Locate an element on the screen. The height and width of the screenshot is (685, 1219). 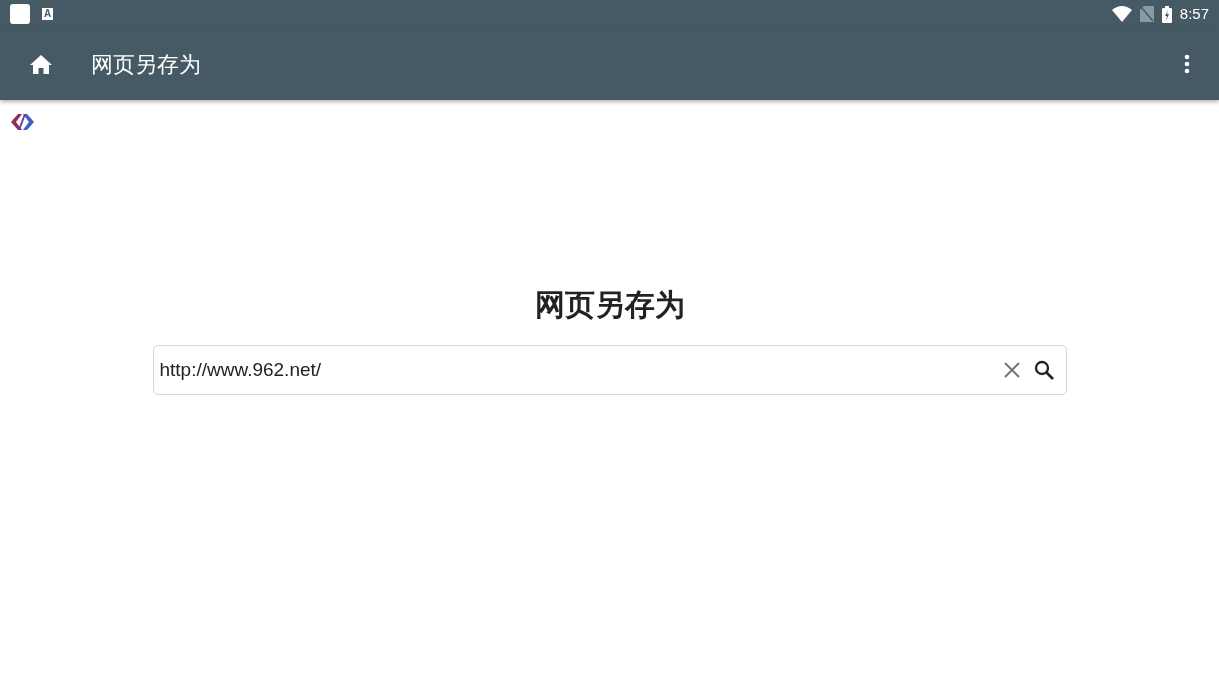
more-icon is located at coordinates (1187, 64).